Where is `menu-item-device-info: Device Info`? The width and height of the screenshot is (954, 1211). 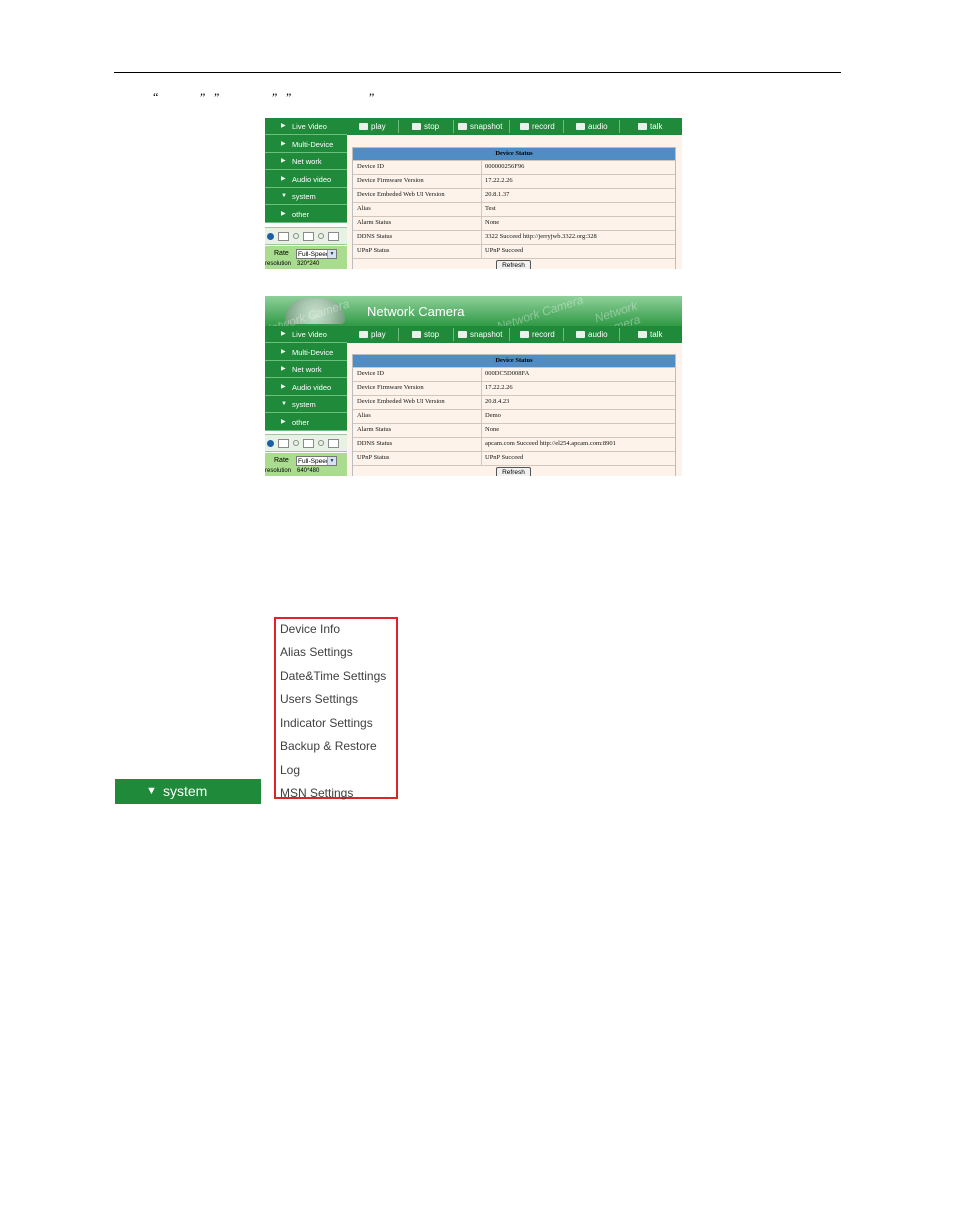 menu-item-device-info: Device Info is located at coordinates (310, 629).